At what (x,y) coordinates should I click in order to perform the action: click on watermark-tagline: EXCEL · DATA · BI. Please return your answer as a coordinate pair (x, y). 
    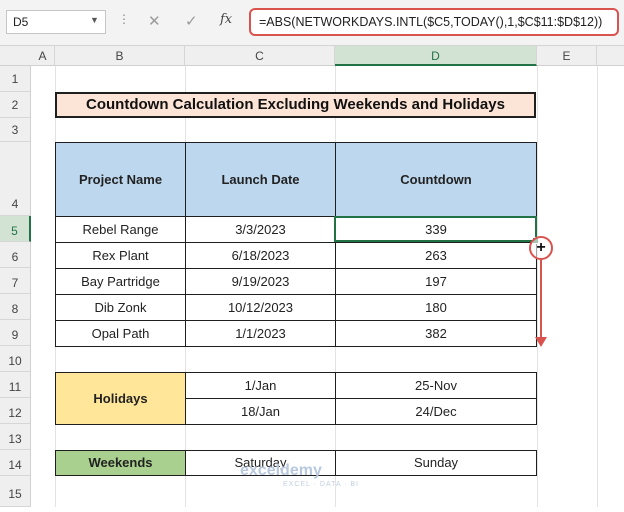
    Looking at the image, I should click on (321, 484).